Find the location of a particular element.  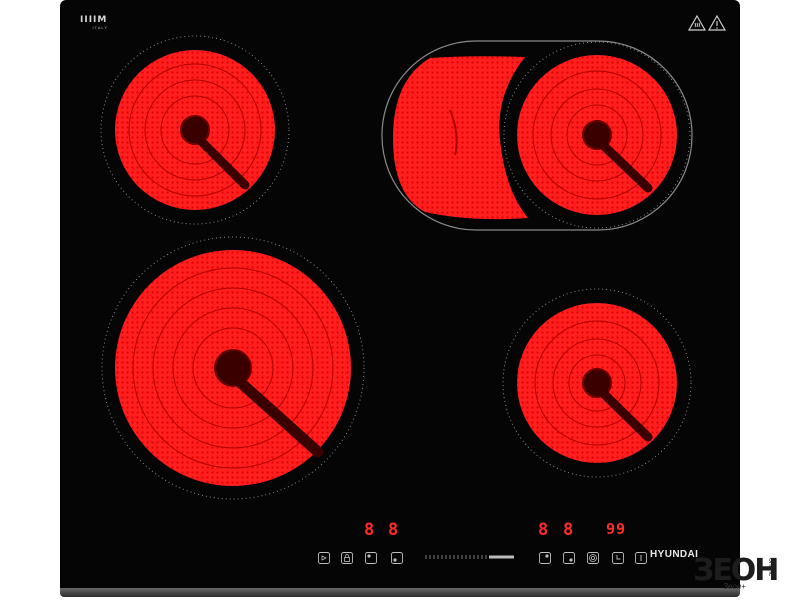

cooking-zone-bottom-left is located at coordinates (233, 368).